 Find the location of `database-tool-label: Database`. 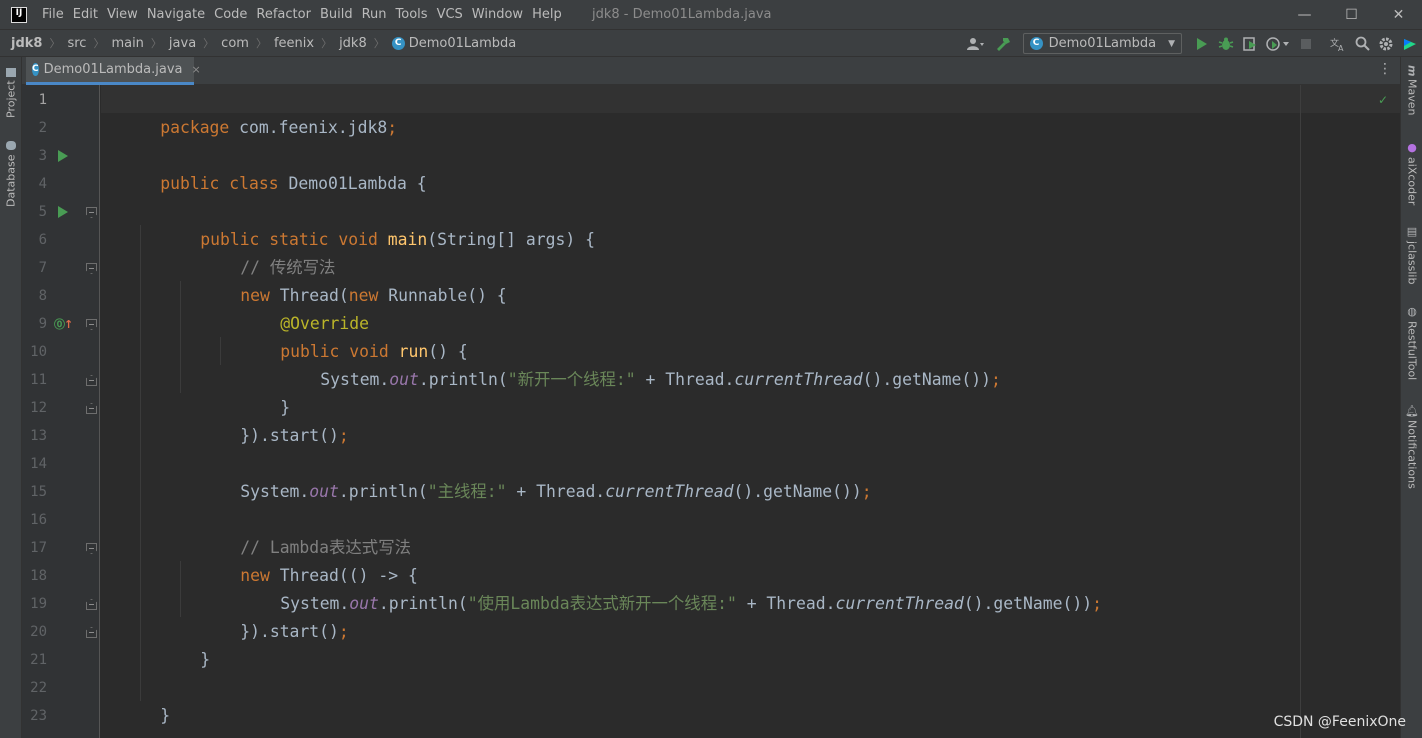

database-tool-label: Database is located at coordinates (11, 180).